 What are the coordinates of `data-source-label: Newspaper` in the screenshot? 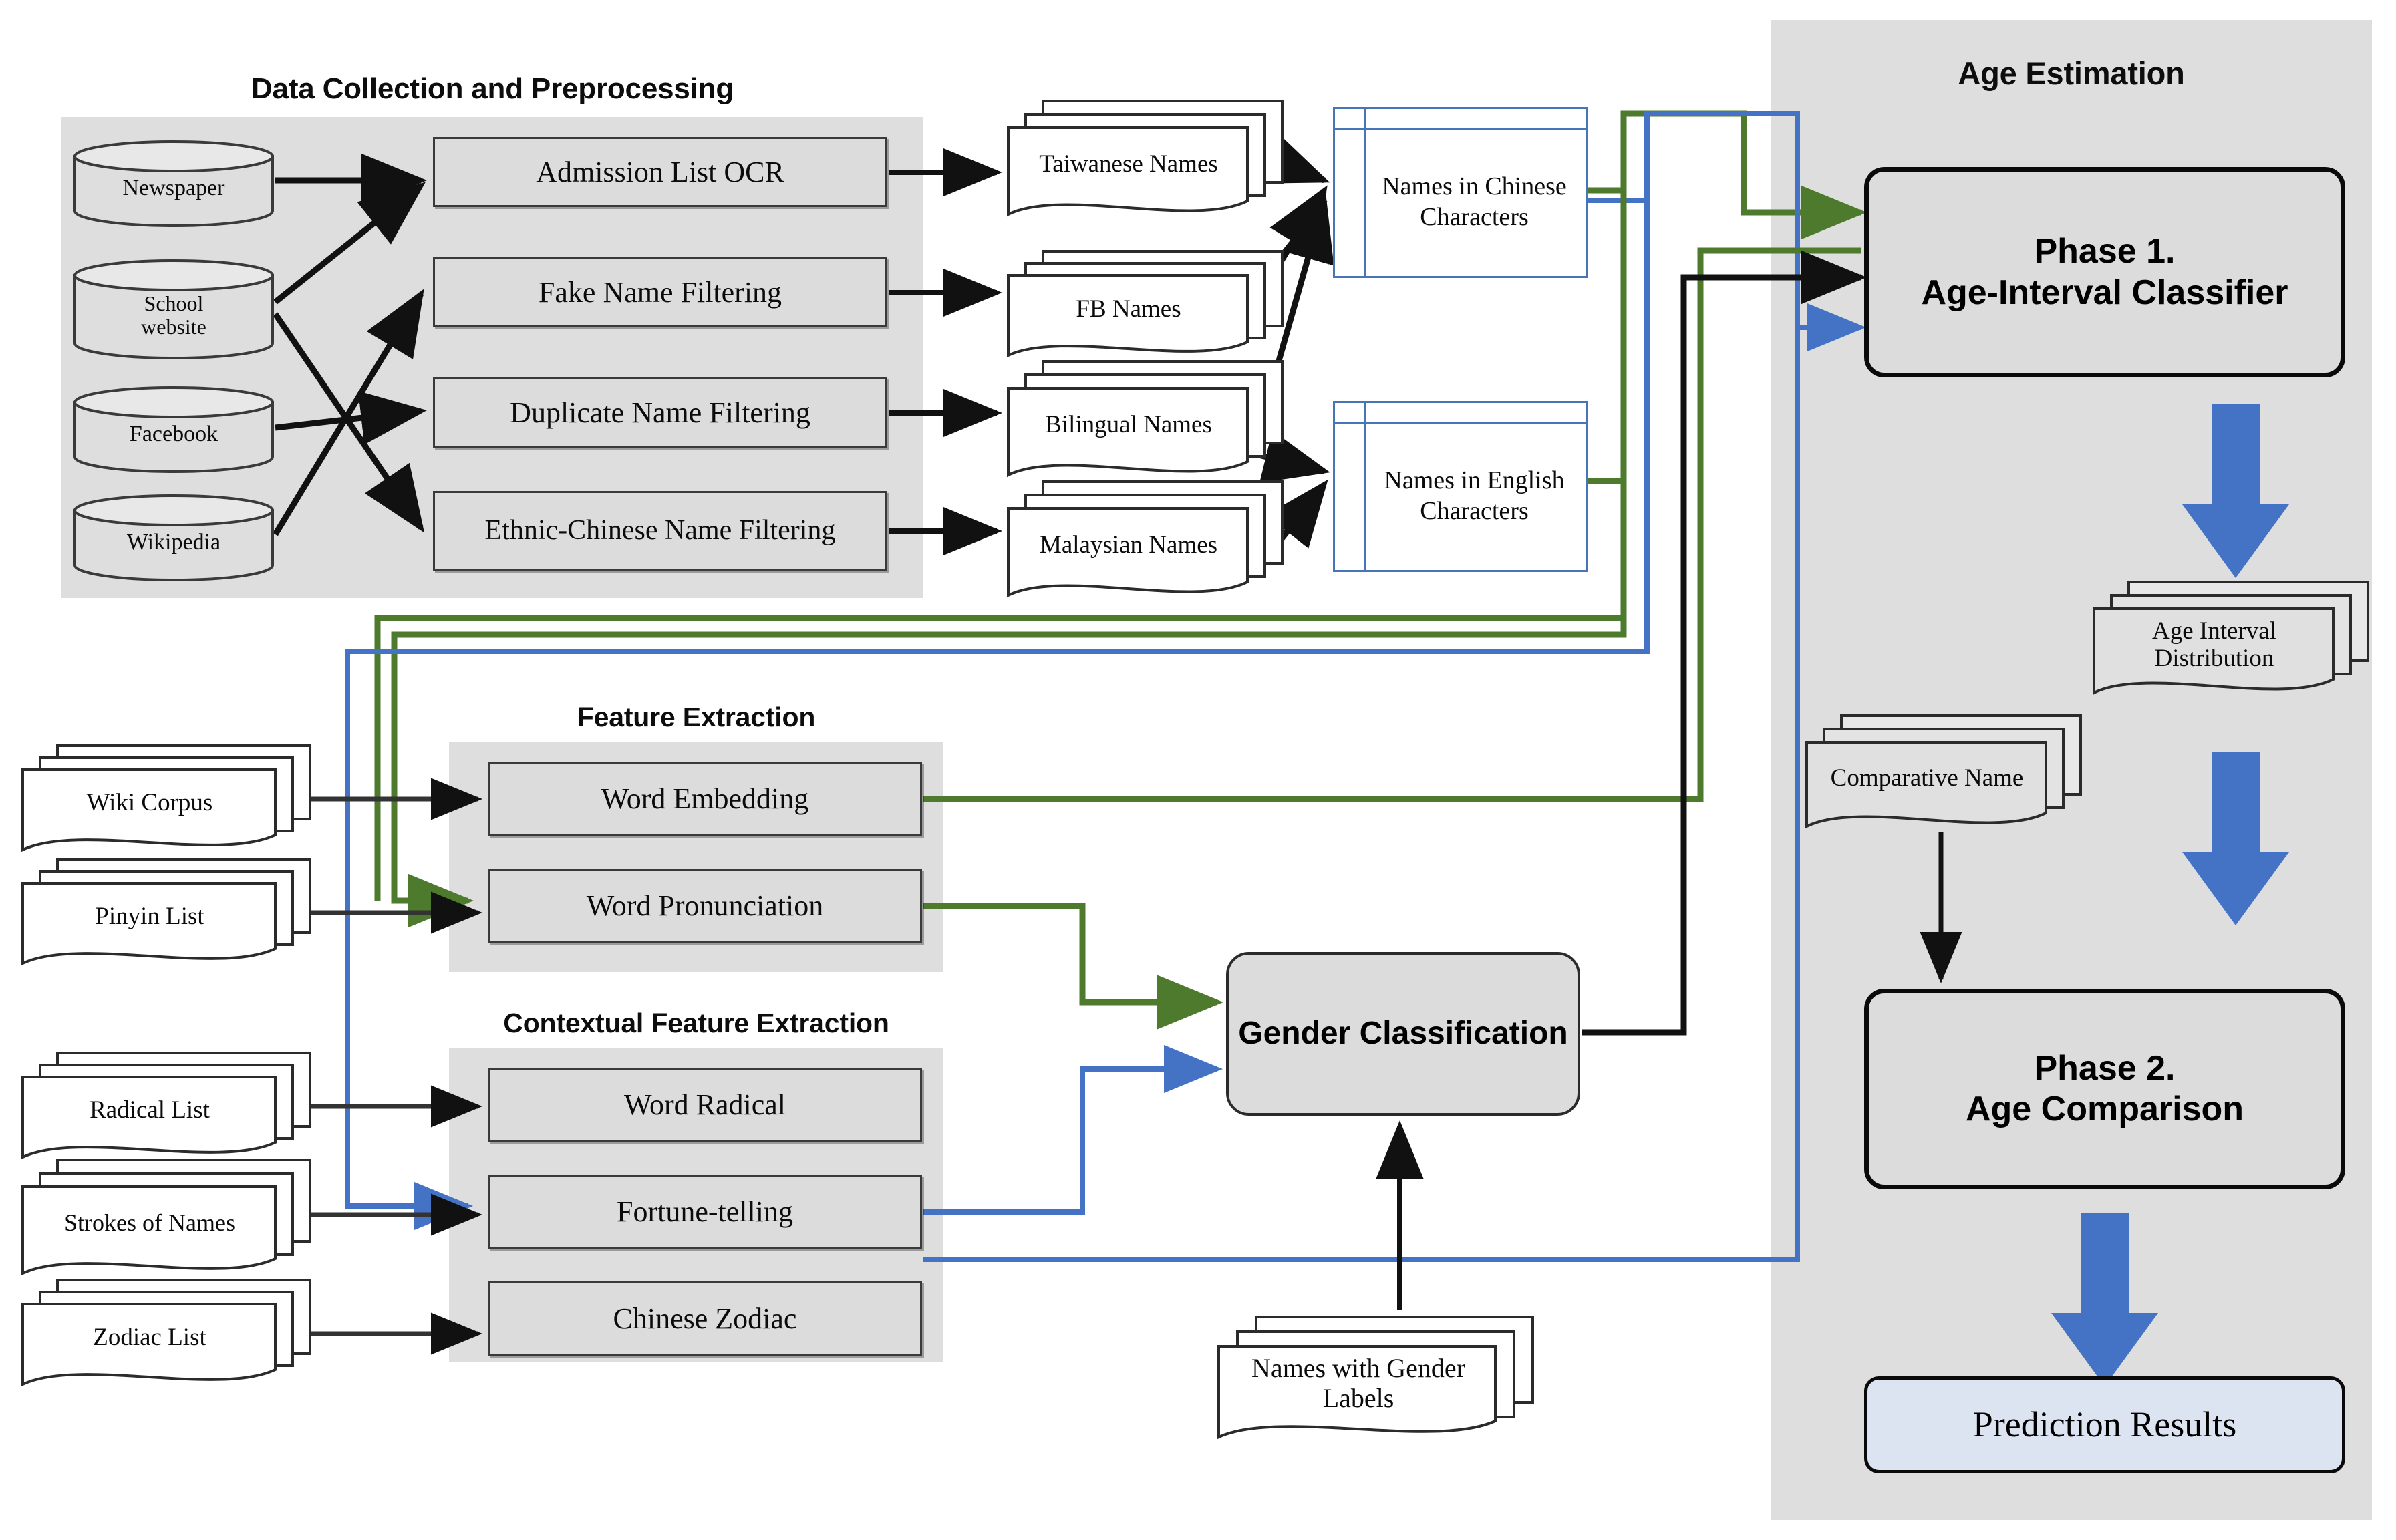 It's located at (173, 188).